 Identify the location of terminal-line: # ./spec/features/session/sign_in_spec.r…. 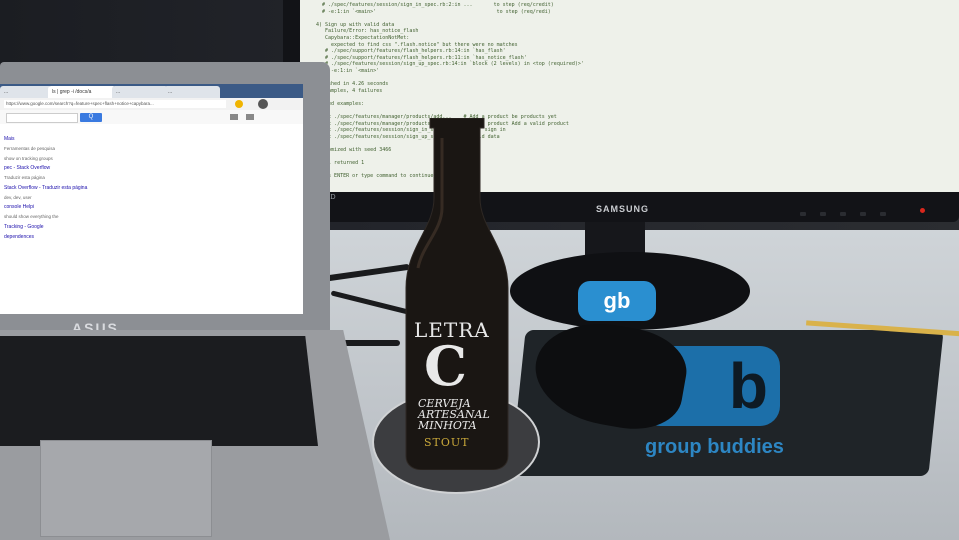
(435, 5).